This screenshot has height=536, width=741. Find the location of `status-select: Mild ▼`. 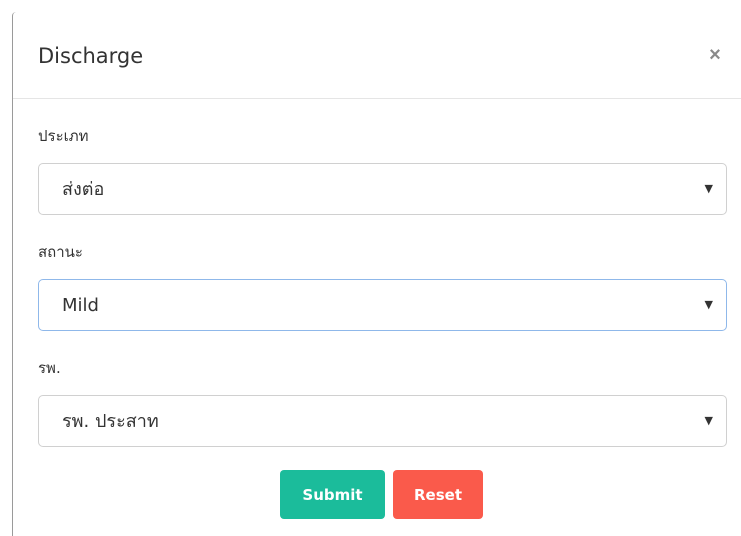

status-select: Mild ▼ is located at coordinates (382, 305).